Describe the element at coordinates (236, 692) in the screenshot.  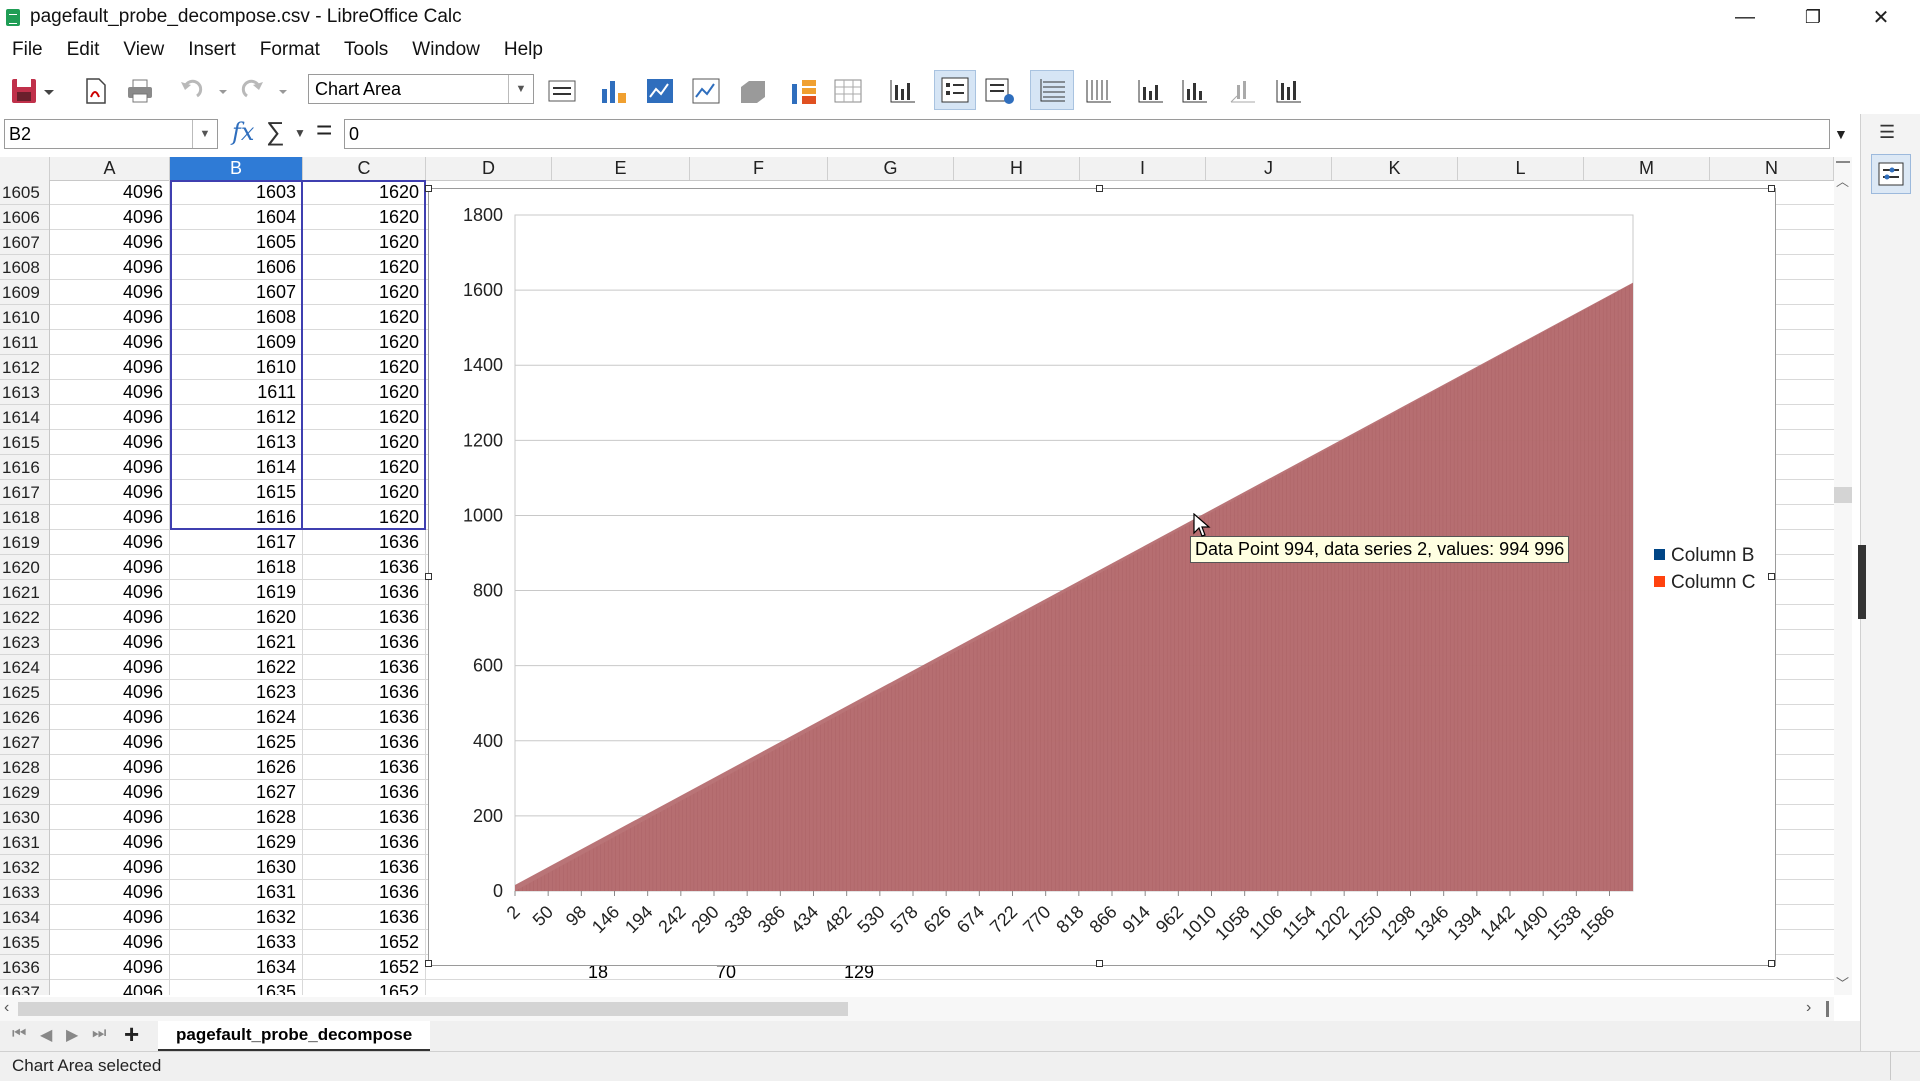
I see `cell-b: 1623` at that location.